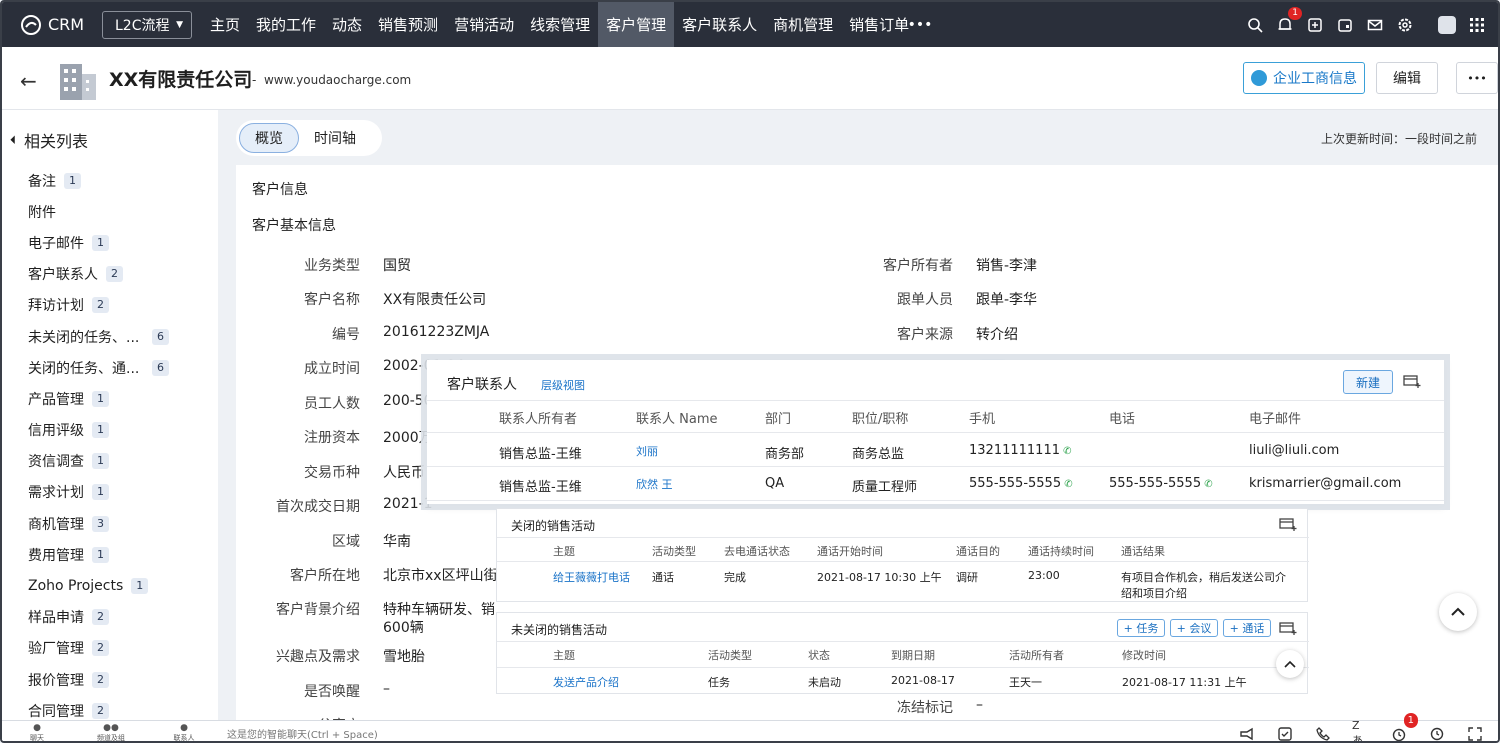 Image resolution: width=1500 pixels, height=743 pixels. Describe the element at coordinates (184, 732) in the screenshot. I see `contacts-shortcut: ● 联系人` at that location.